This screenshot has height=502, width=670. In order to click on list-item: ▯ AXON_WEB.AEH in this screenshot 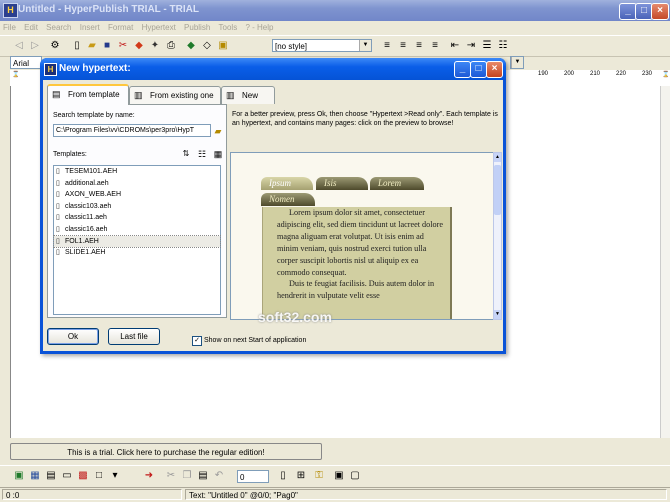, I will do `click(137, 195)`.